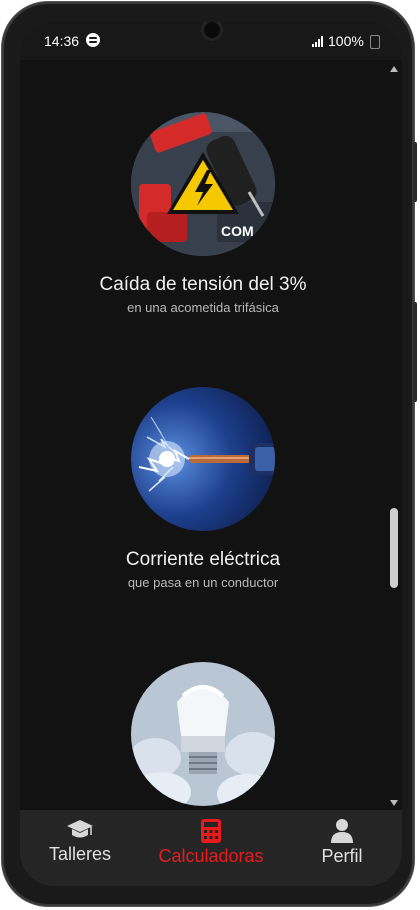 This screenshot has height=910, width=420. I want to click on person-icon, so click(342, 831).